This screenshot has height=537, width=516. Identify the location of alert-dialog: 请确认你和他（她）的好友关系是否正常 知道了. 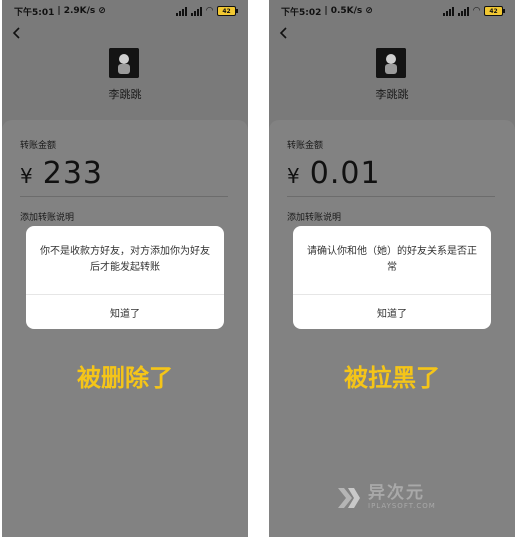
(392, 277).